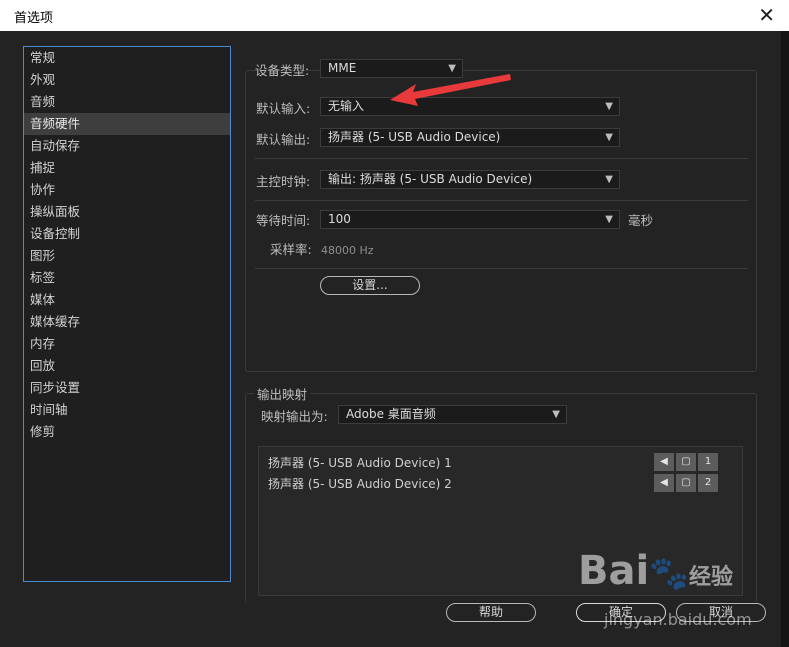 Image resolution: width=789 pixels, height=647 pixels. Describe the element at coordinates (282, 70) in the screenshot. I see `device-type-label: 设备类型:` at that location.